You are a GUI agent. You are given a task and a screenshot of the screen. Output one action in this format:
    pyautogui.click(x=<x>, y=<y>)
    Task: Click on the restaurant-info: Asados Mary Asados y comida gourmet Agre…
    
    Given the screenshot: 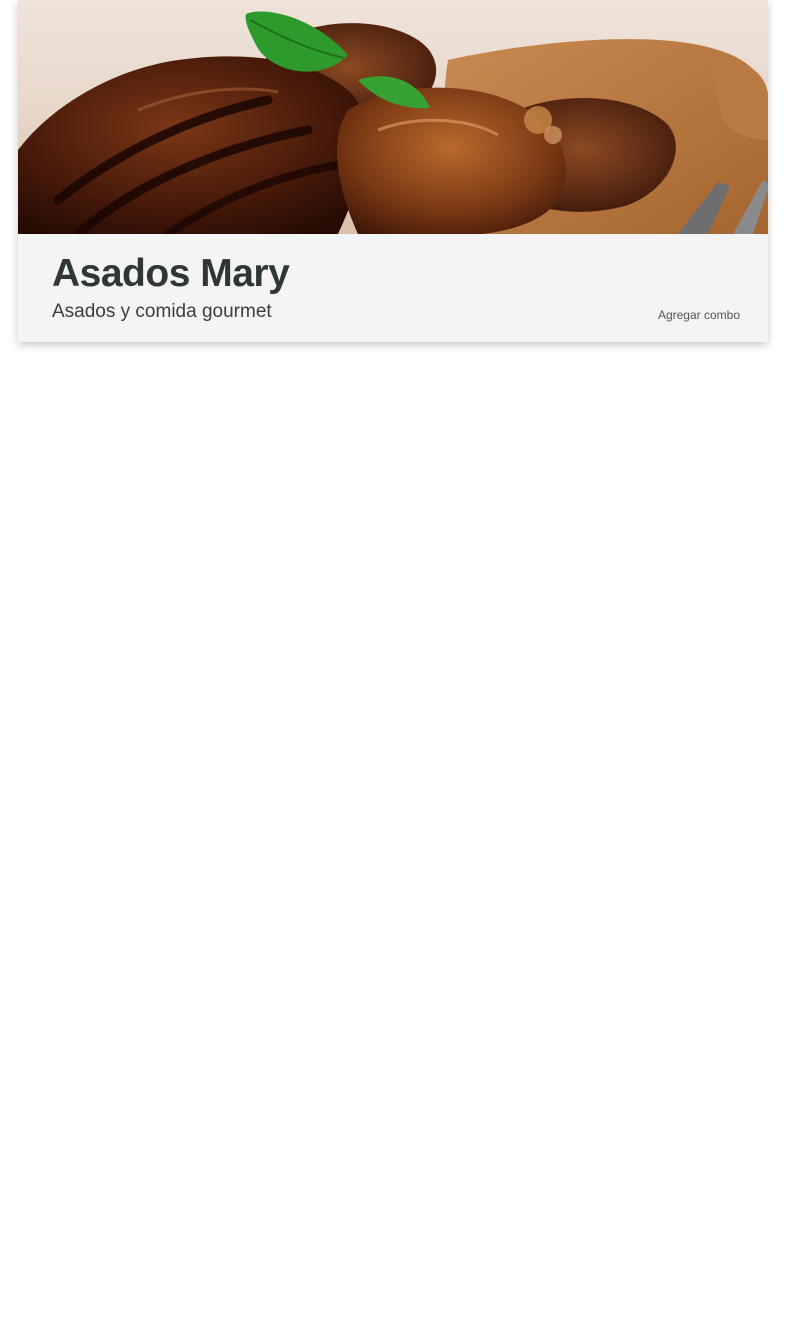 What is the action you would take?
    pyautogui.click(x=393, y=288)
    